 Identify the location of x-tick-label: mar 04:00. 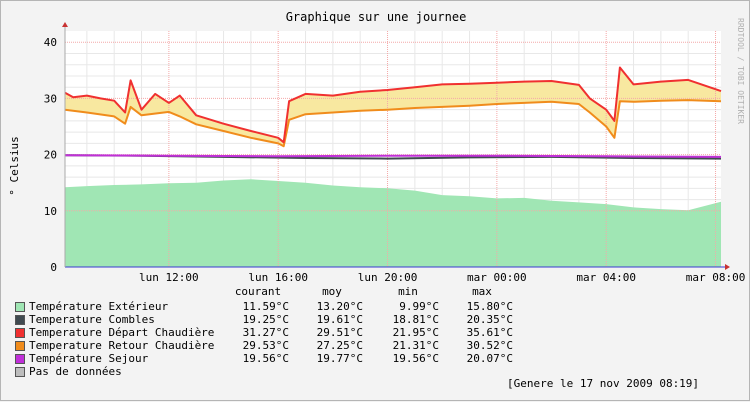
(606, 277).